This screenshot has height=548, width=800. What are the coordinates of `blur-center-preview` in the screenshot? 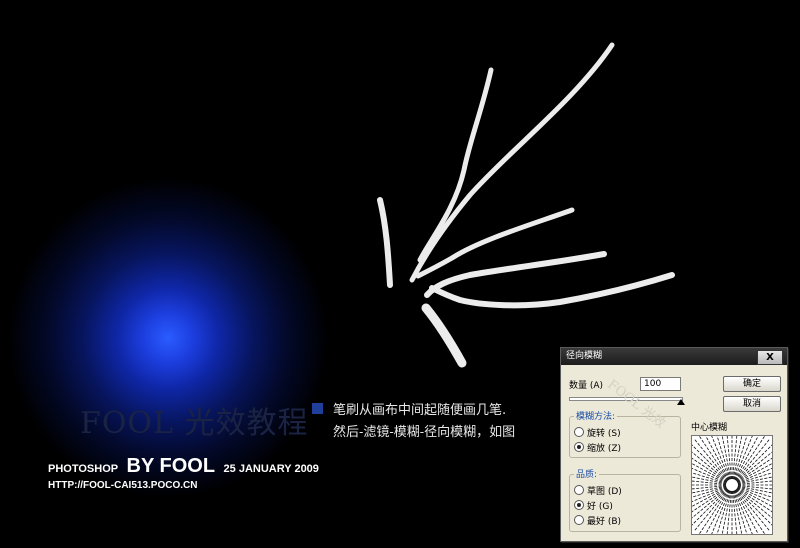 It's located at (732, 485).